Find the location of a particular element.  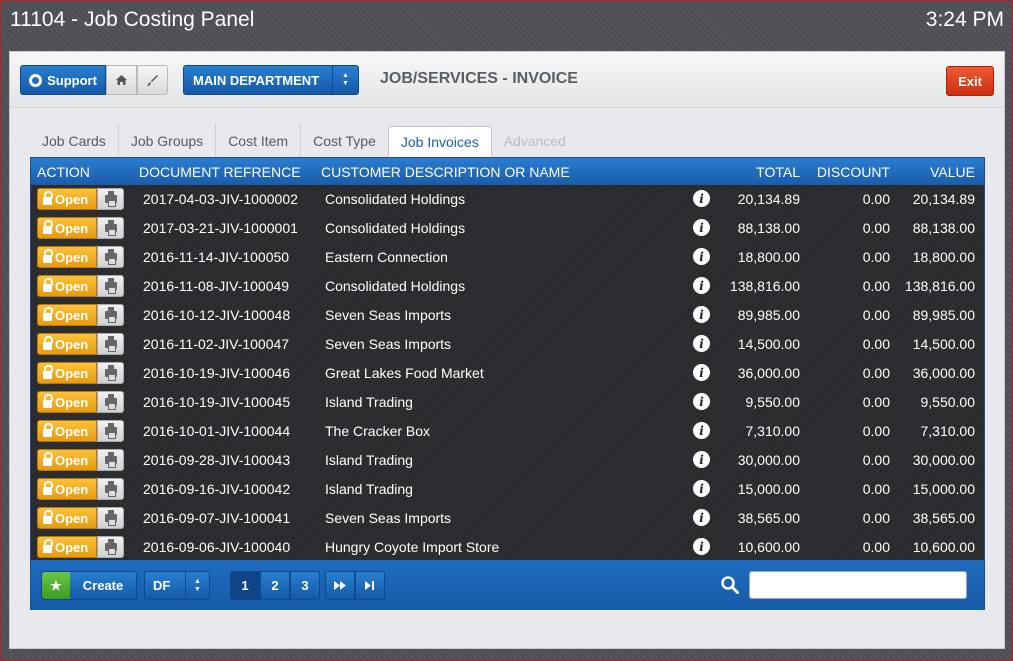

total-amount: 9,550.00 is located at coordinates (773, 402).